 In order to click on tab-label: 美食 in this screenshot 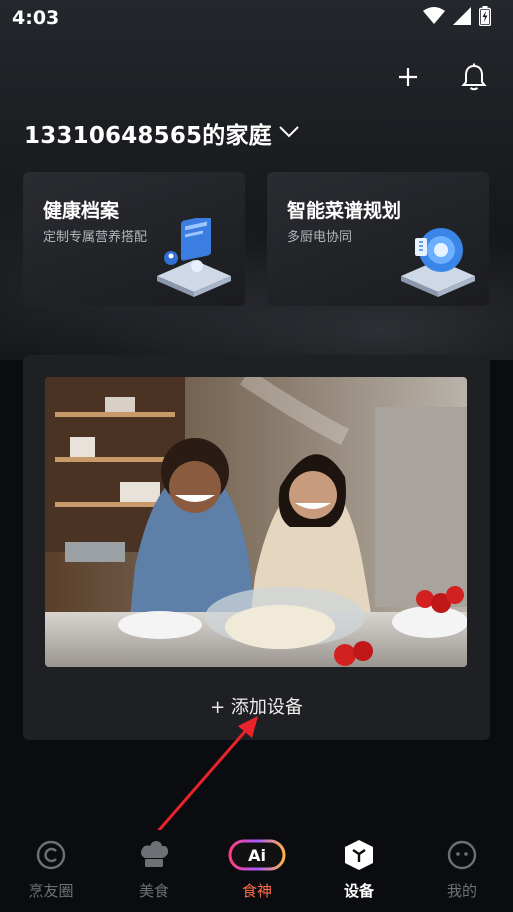, I will do `click(153, 891)`.